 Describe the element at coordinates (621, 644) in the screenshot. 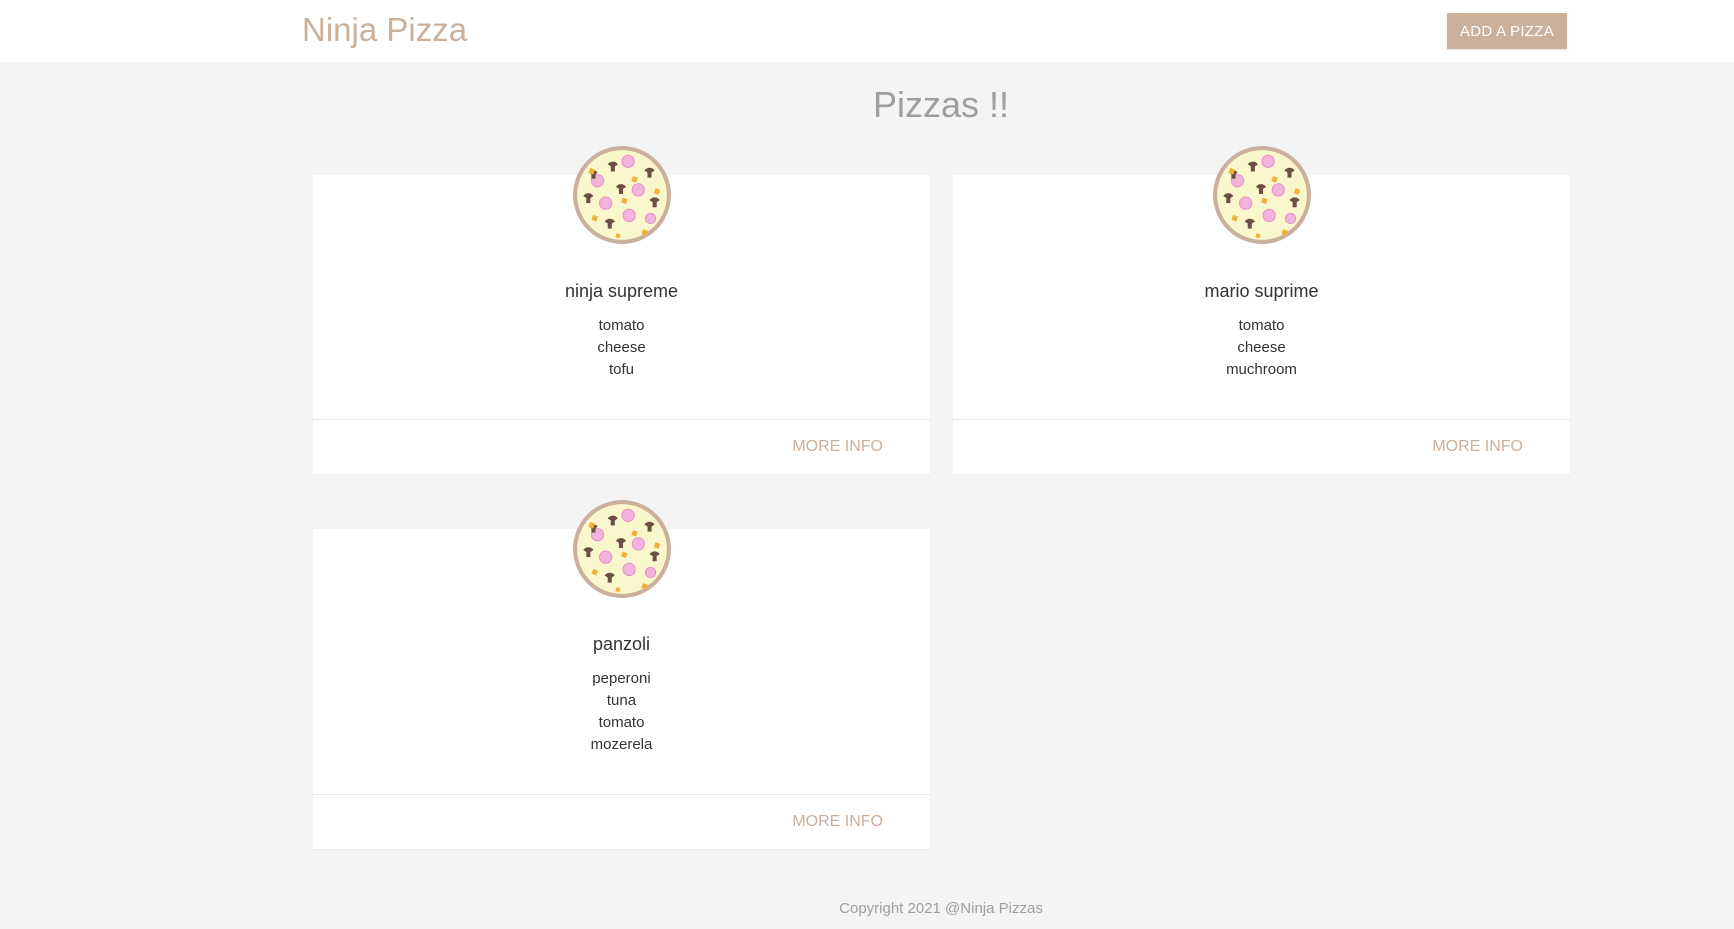

I see `pizza-name: panzoli` at that location.